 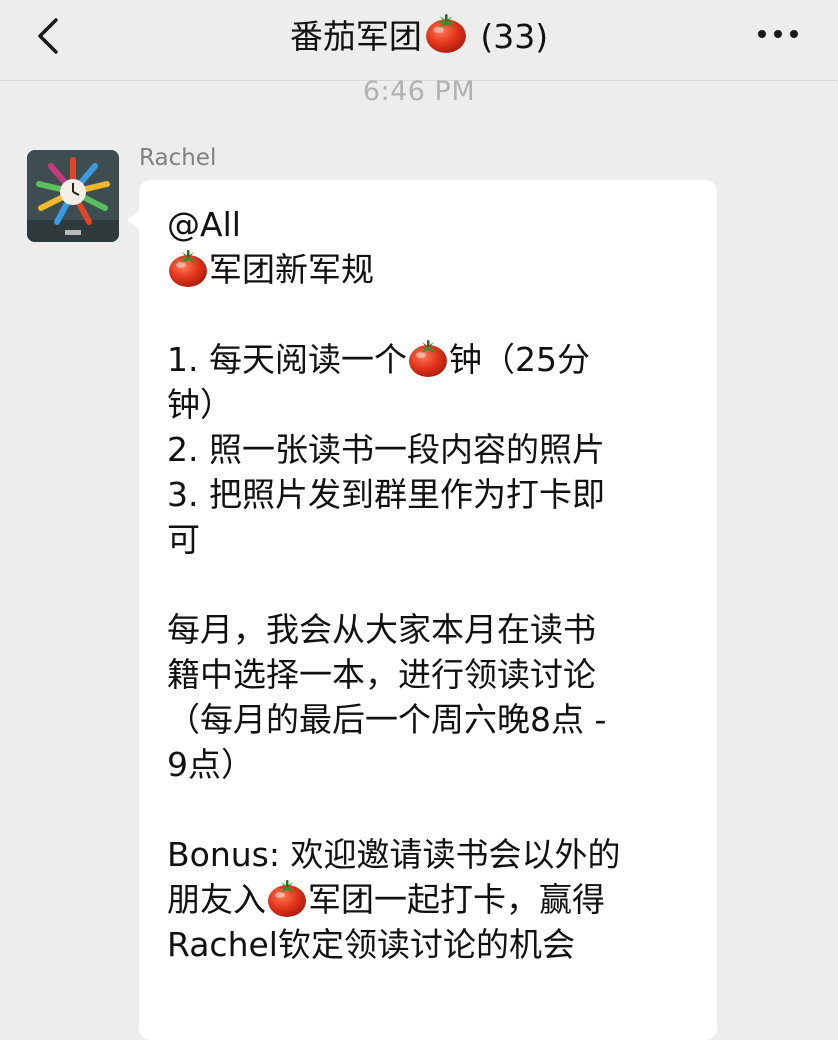 I want to click on message-text: 钟（25分, so click(x=519, y=359).